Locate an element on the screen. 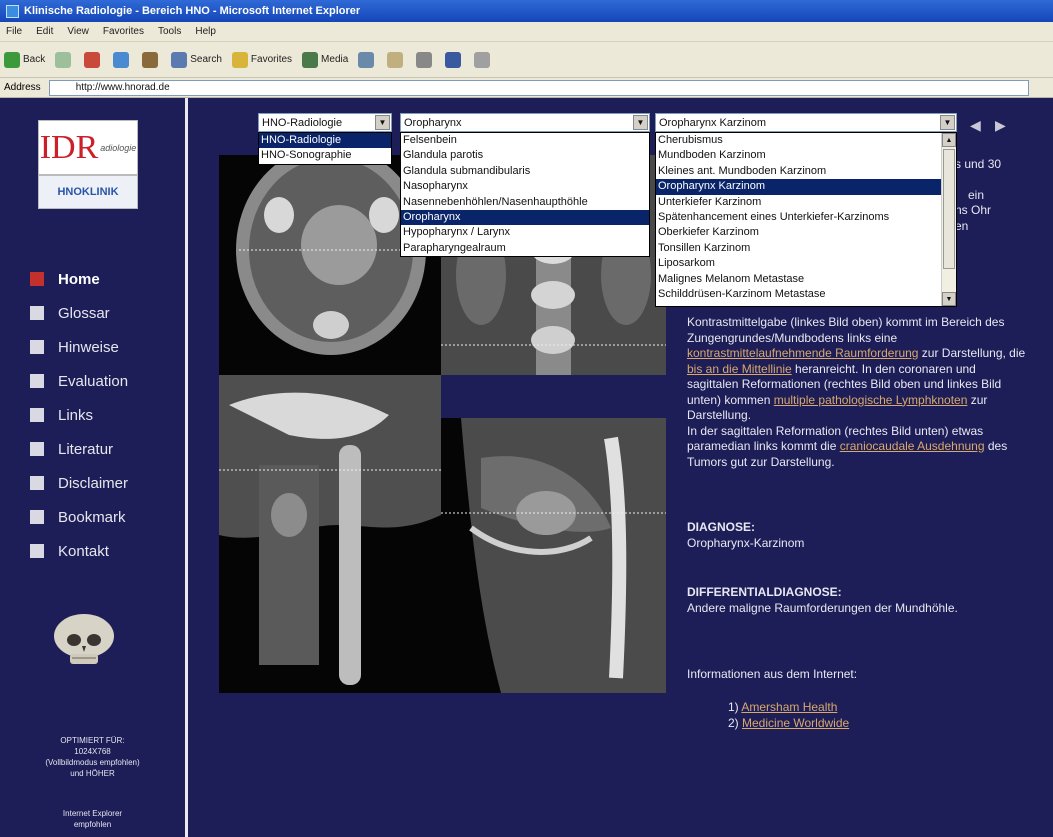  nav-item-evaluation: Evaluation is located at coordinates (79, 381).